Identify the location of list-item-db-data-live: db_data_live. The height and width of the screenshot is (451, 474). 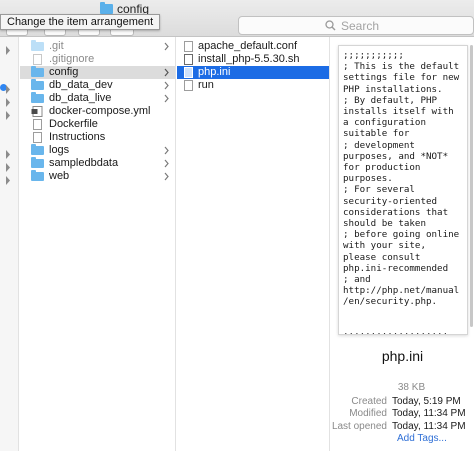
(97, 98).